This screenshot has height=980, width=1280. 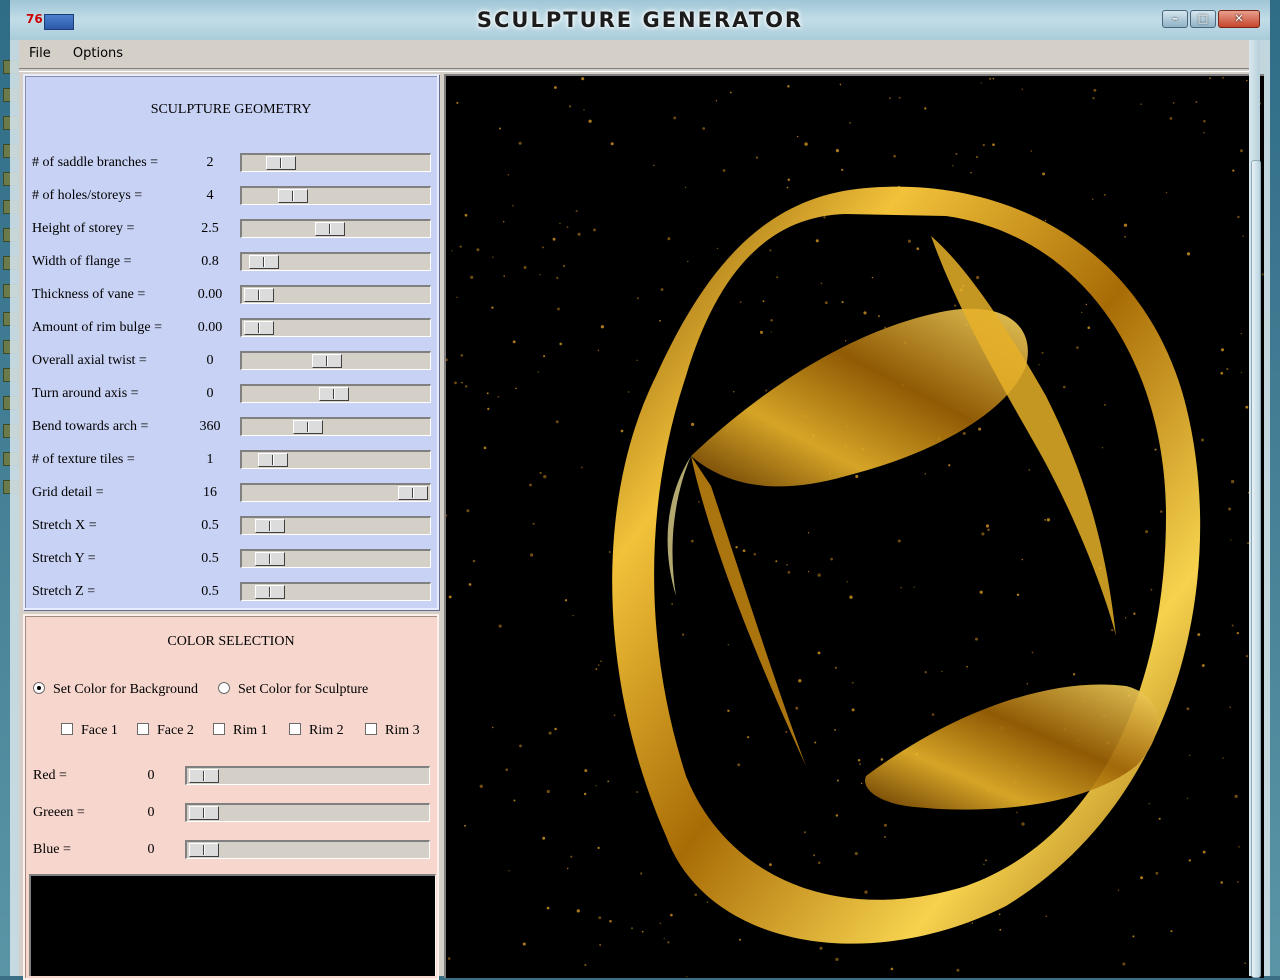 I want to click on checkbox-face-2: Face 2, so click(x=165, y=731).